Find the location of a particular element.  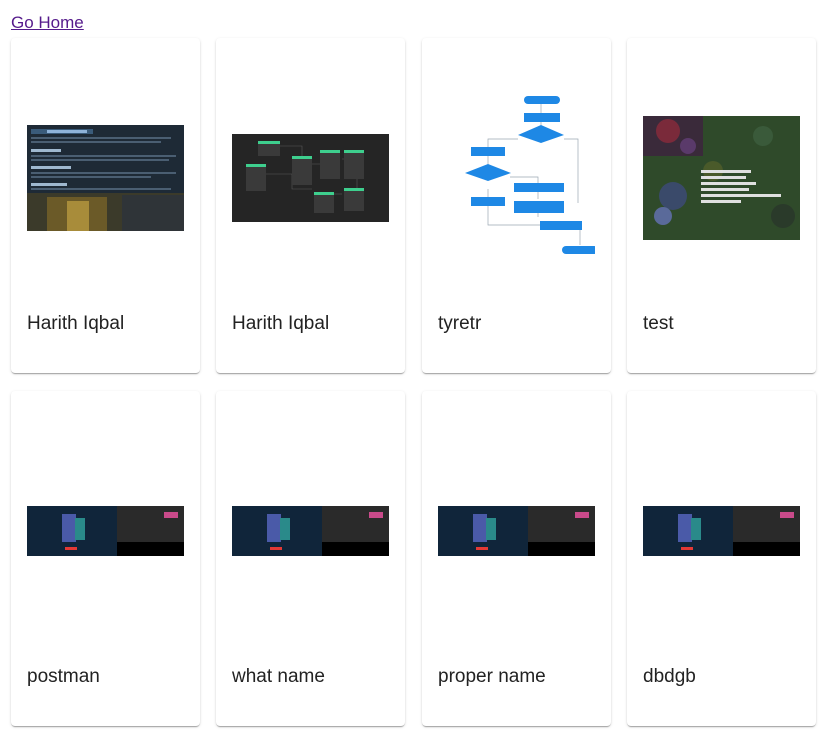

card-item: what name is located at coordinates (310, 558).